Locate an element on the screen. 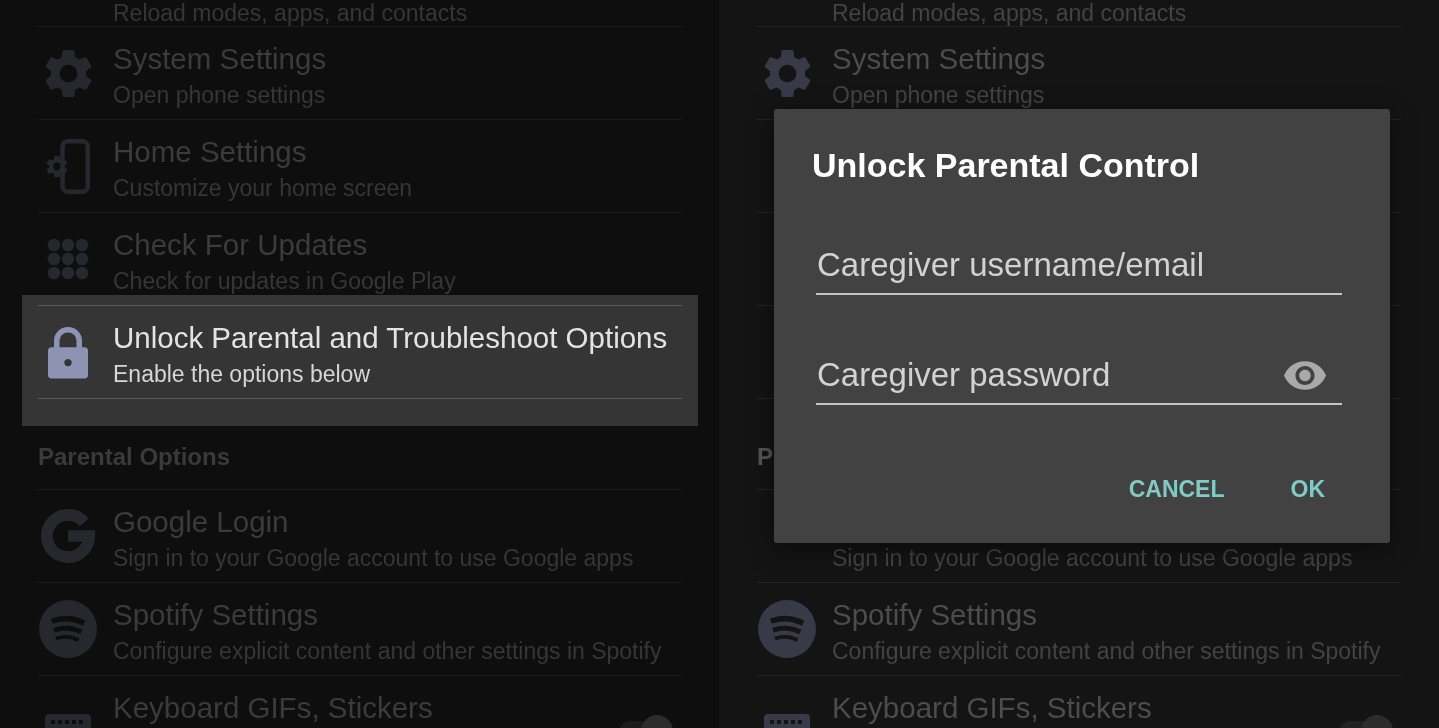  item-title: Spotify Settings is located at coordinates (934, 615).